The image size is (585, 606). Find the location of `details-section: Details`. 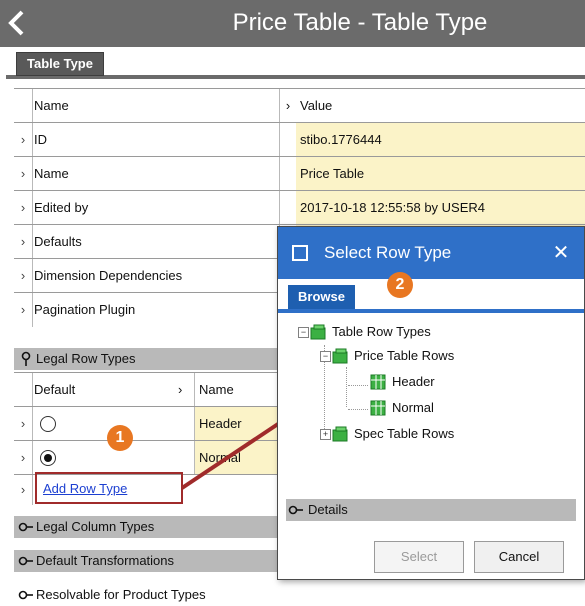

details-section: Details is located at coordinates (431, 510).